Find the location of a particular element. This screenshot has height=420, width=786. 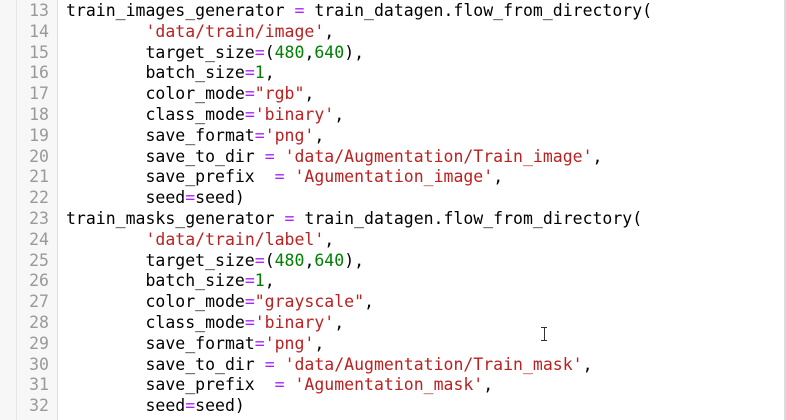

code-line: 28 class_mode='binary', is located at coordinates (392, 323).